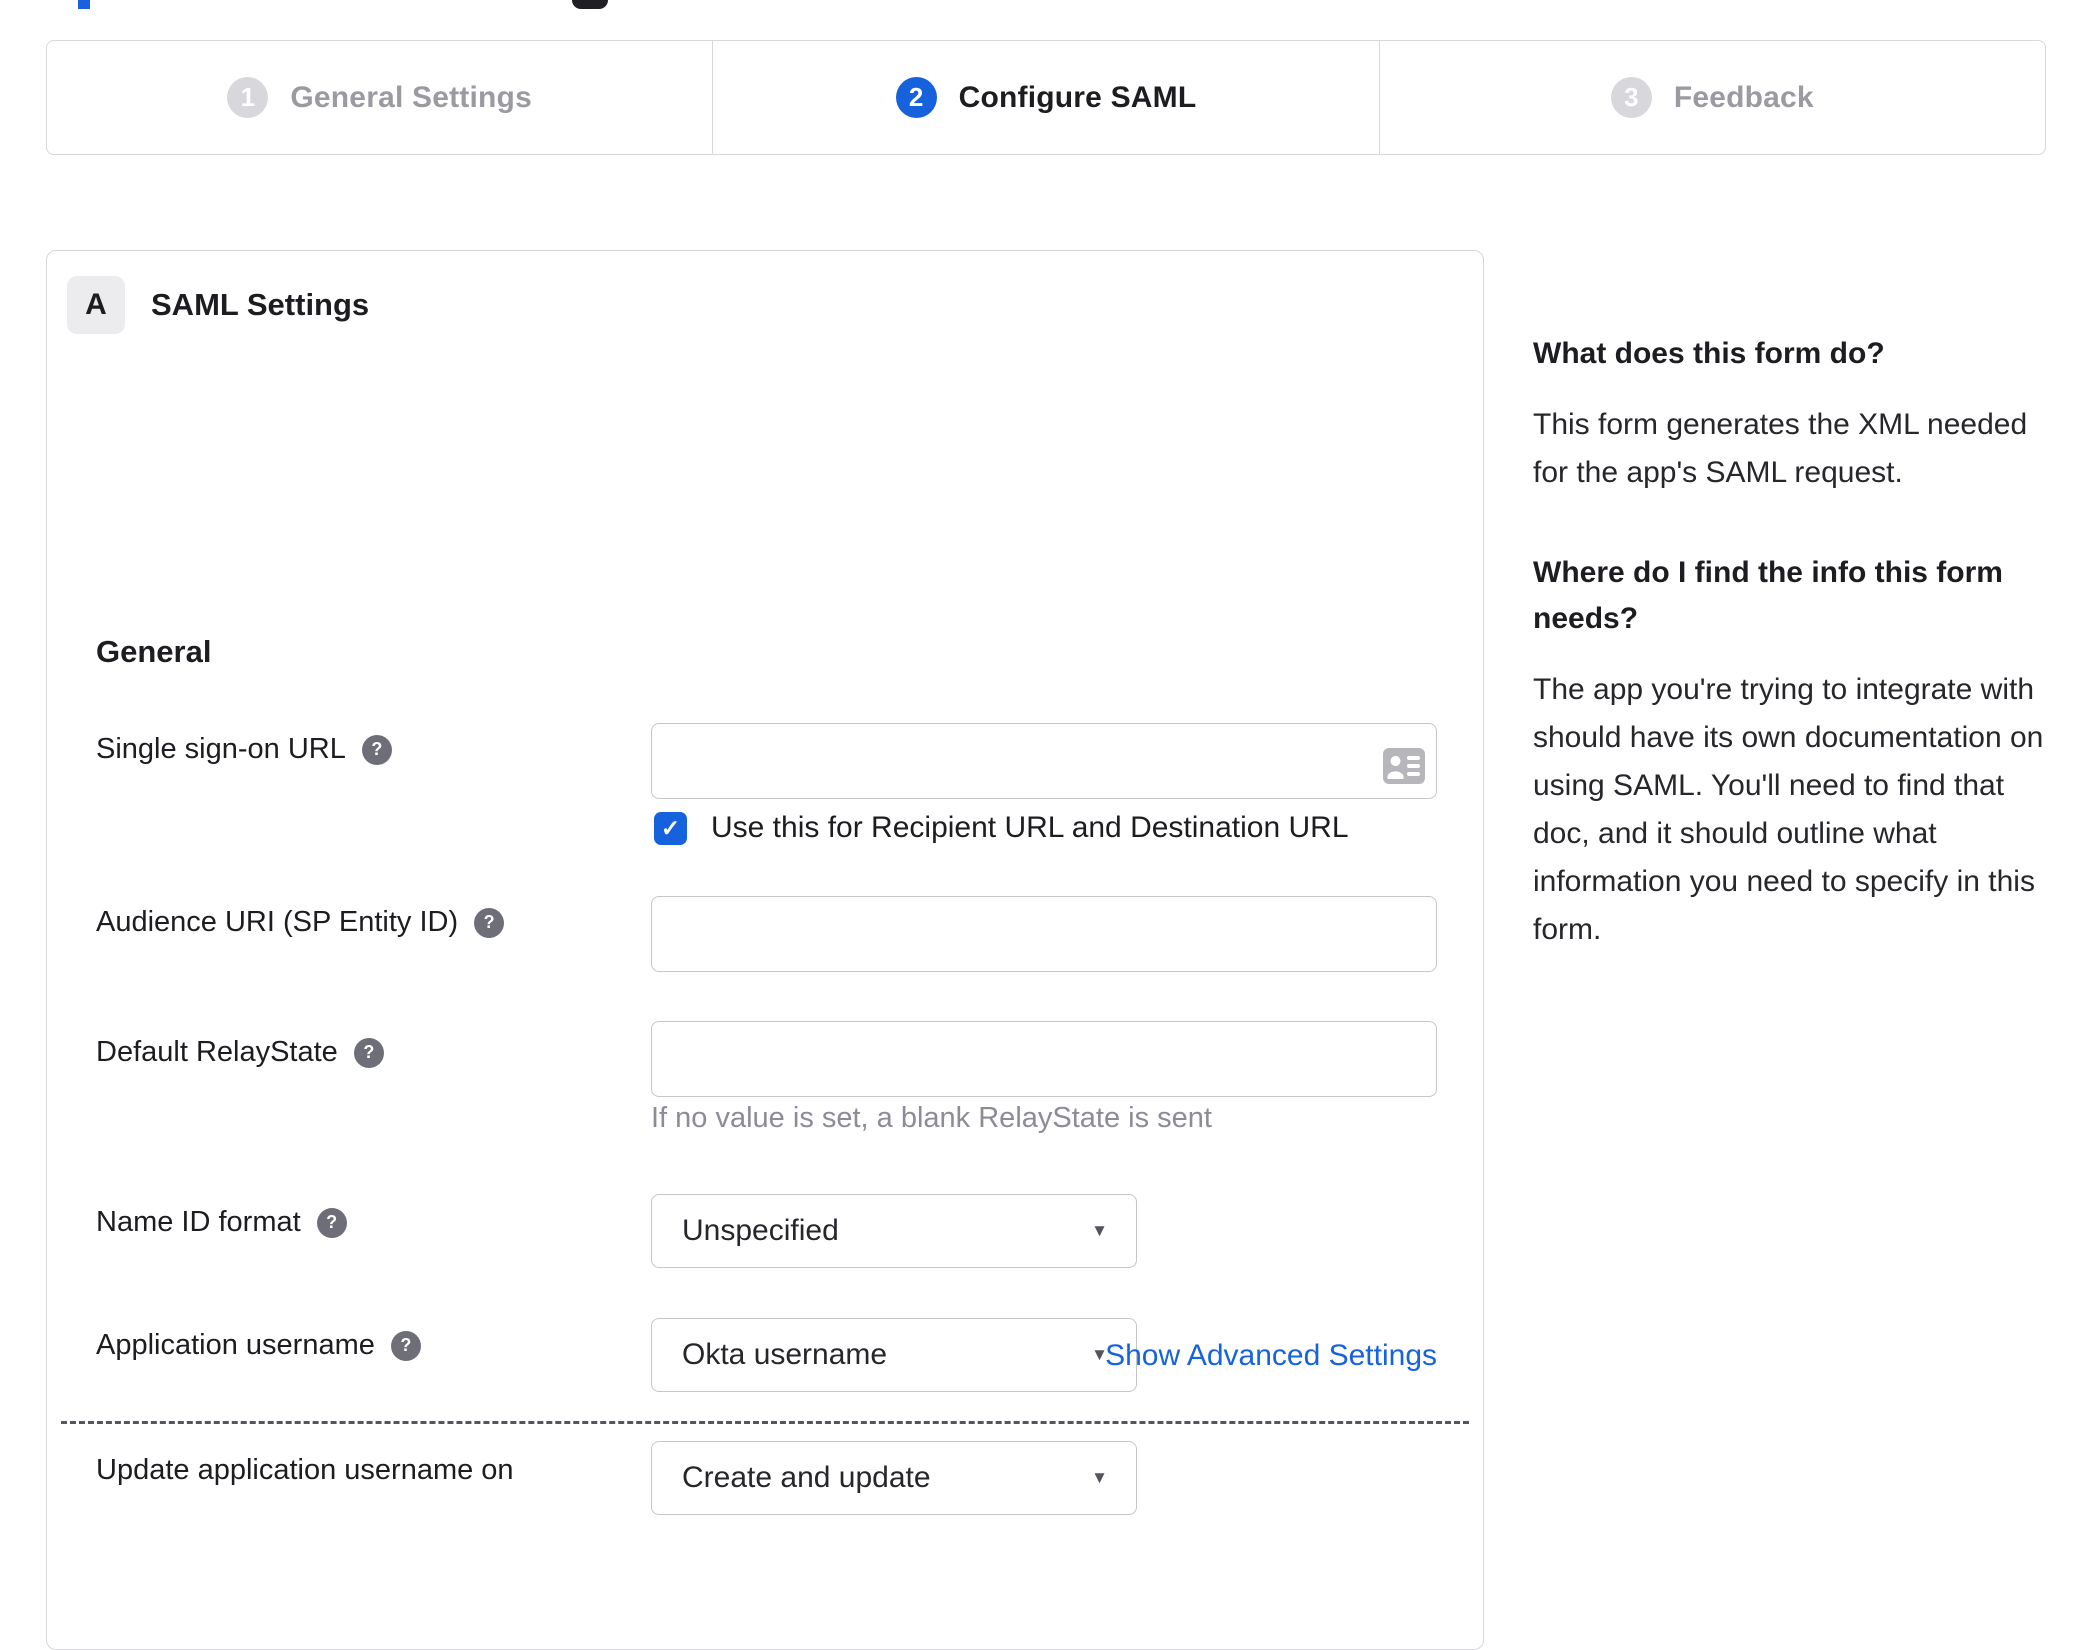 This screenshot has height=1650, width=2092. Describe the element at coordinates (489, 922) in the screenshot. I see `audience-uri-help-icon: ?` at that location.